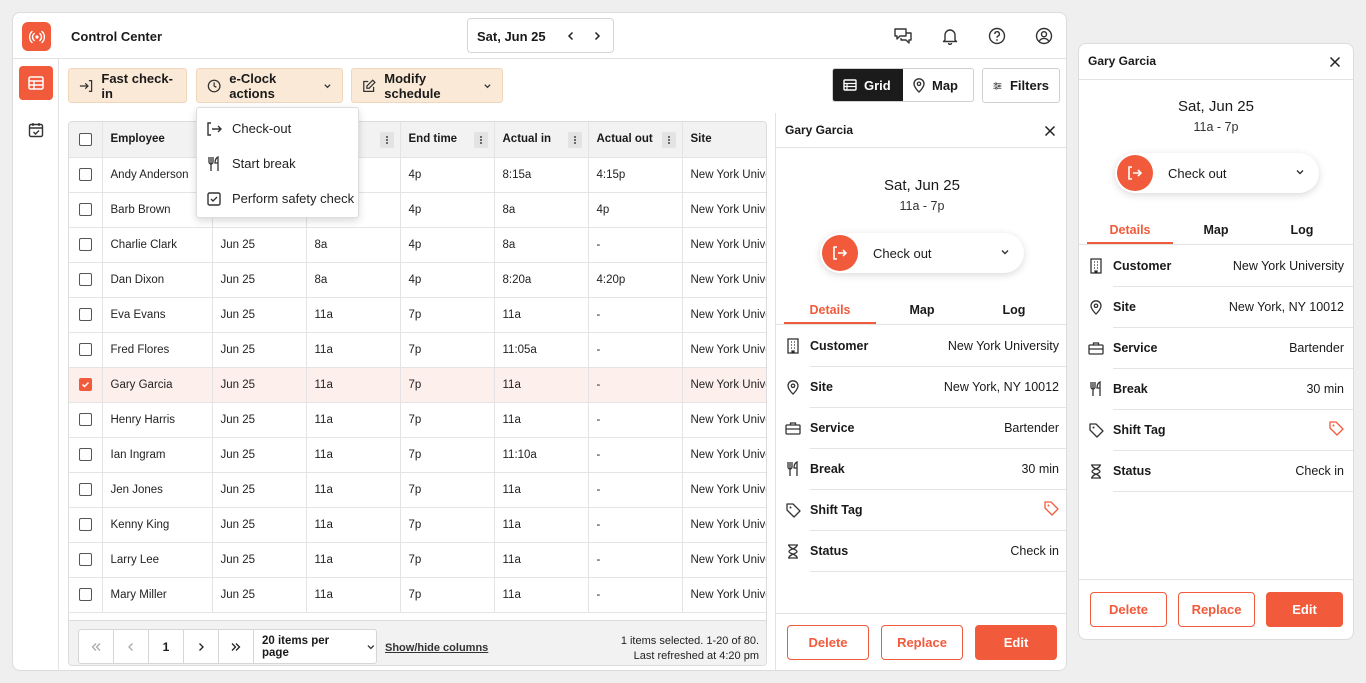 The image size is (1366, 683). Describe the element at coordinates (36, 83) in the screenshot. I see `nav-grid-button` at that location.